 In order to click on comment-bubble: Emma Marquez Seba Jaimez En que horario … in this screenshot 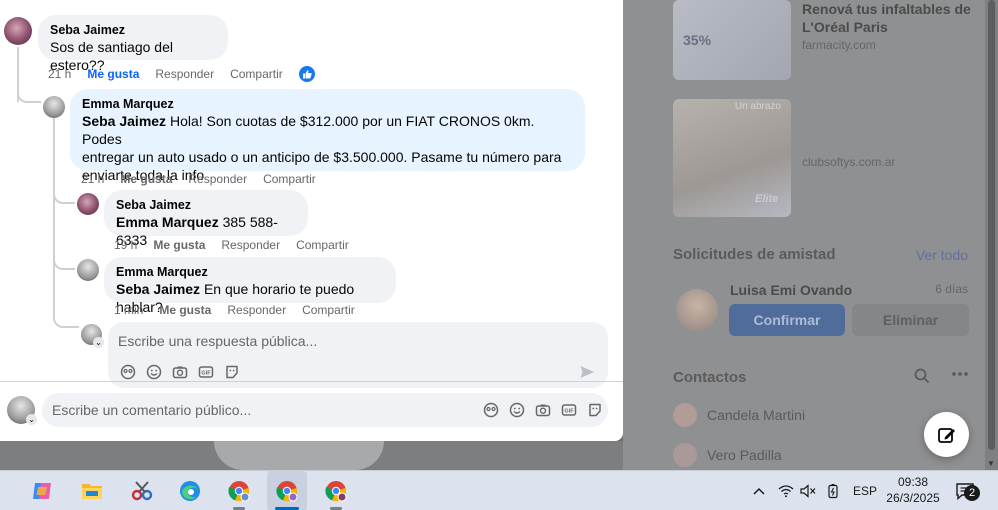, I will do `click(250, 286)`.